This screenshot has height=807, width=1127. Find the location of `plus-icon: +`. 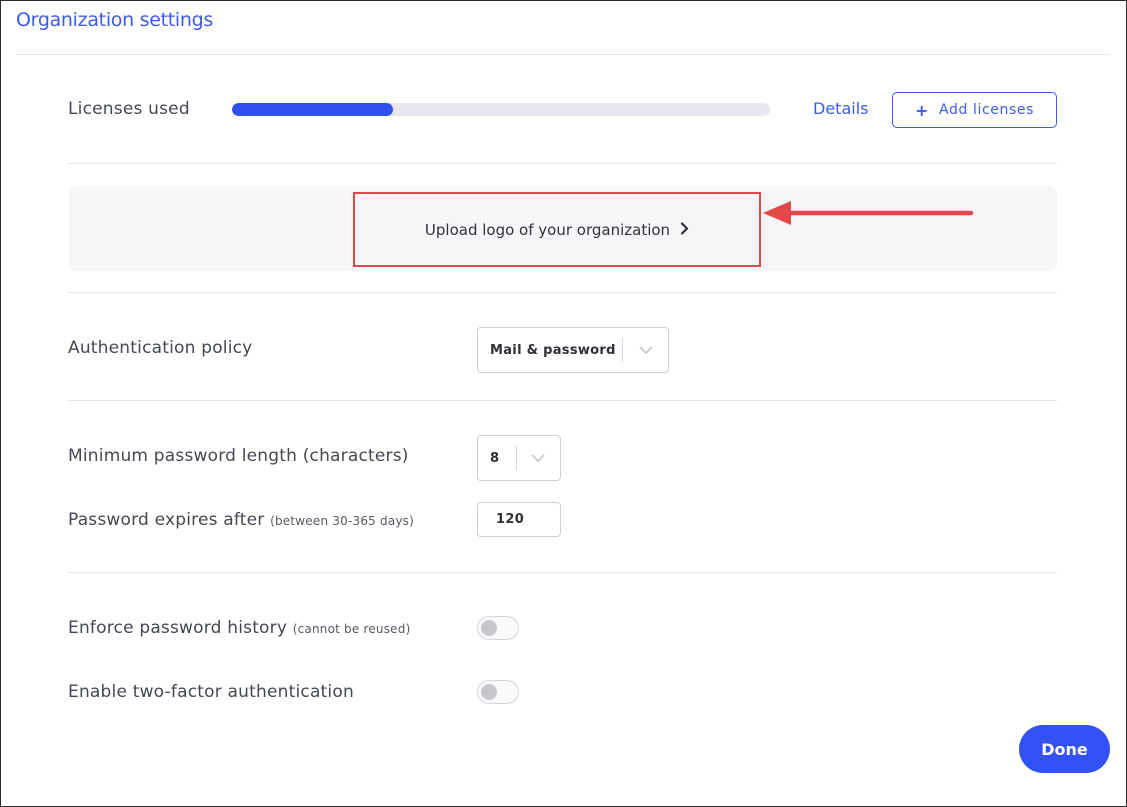

plus-icon: + is located at coordinates (922, 110).